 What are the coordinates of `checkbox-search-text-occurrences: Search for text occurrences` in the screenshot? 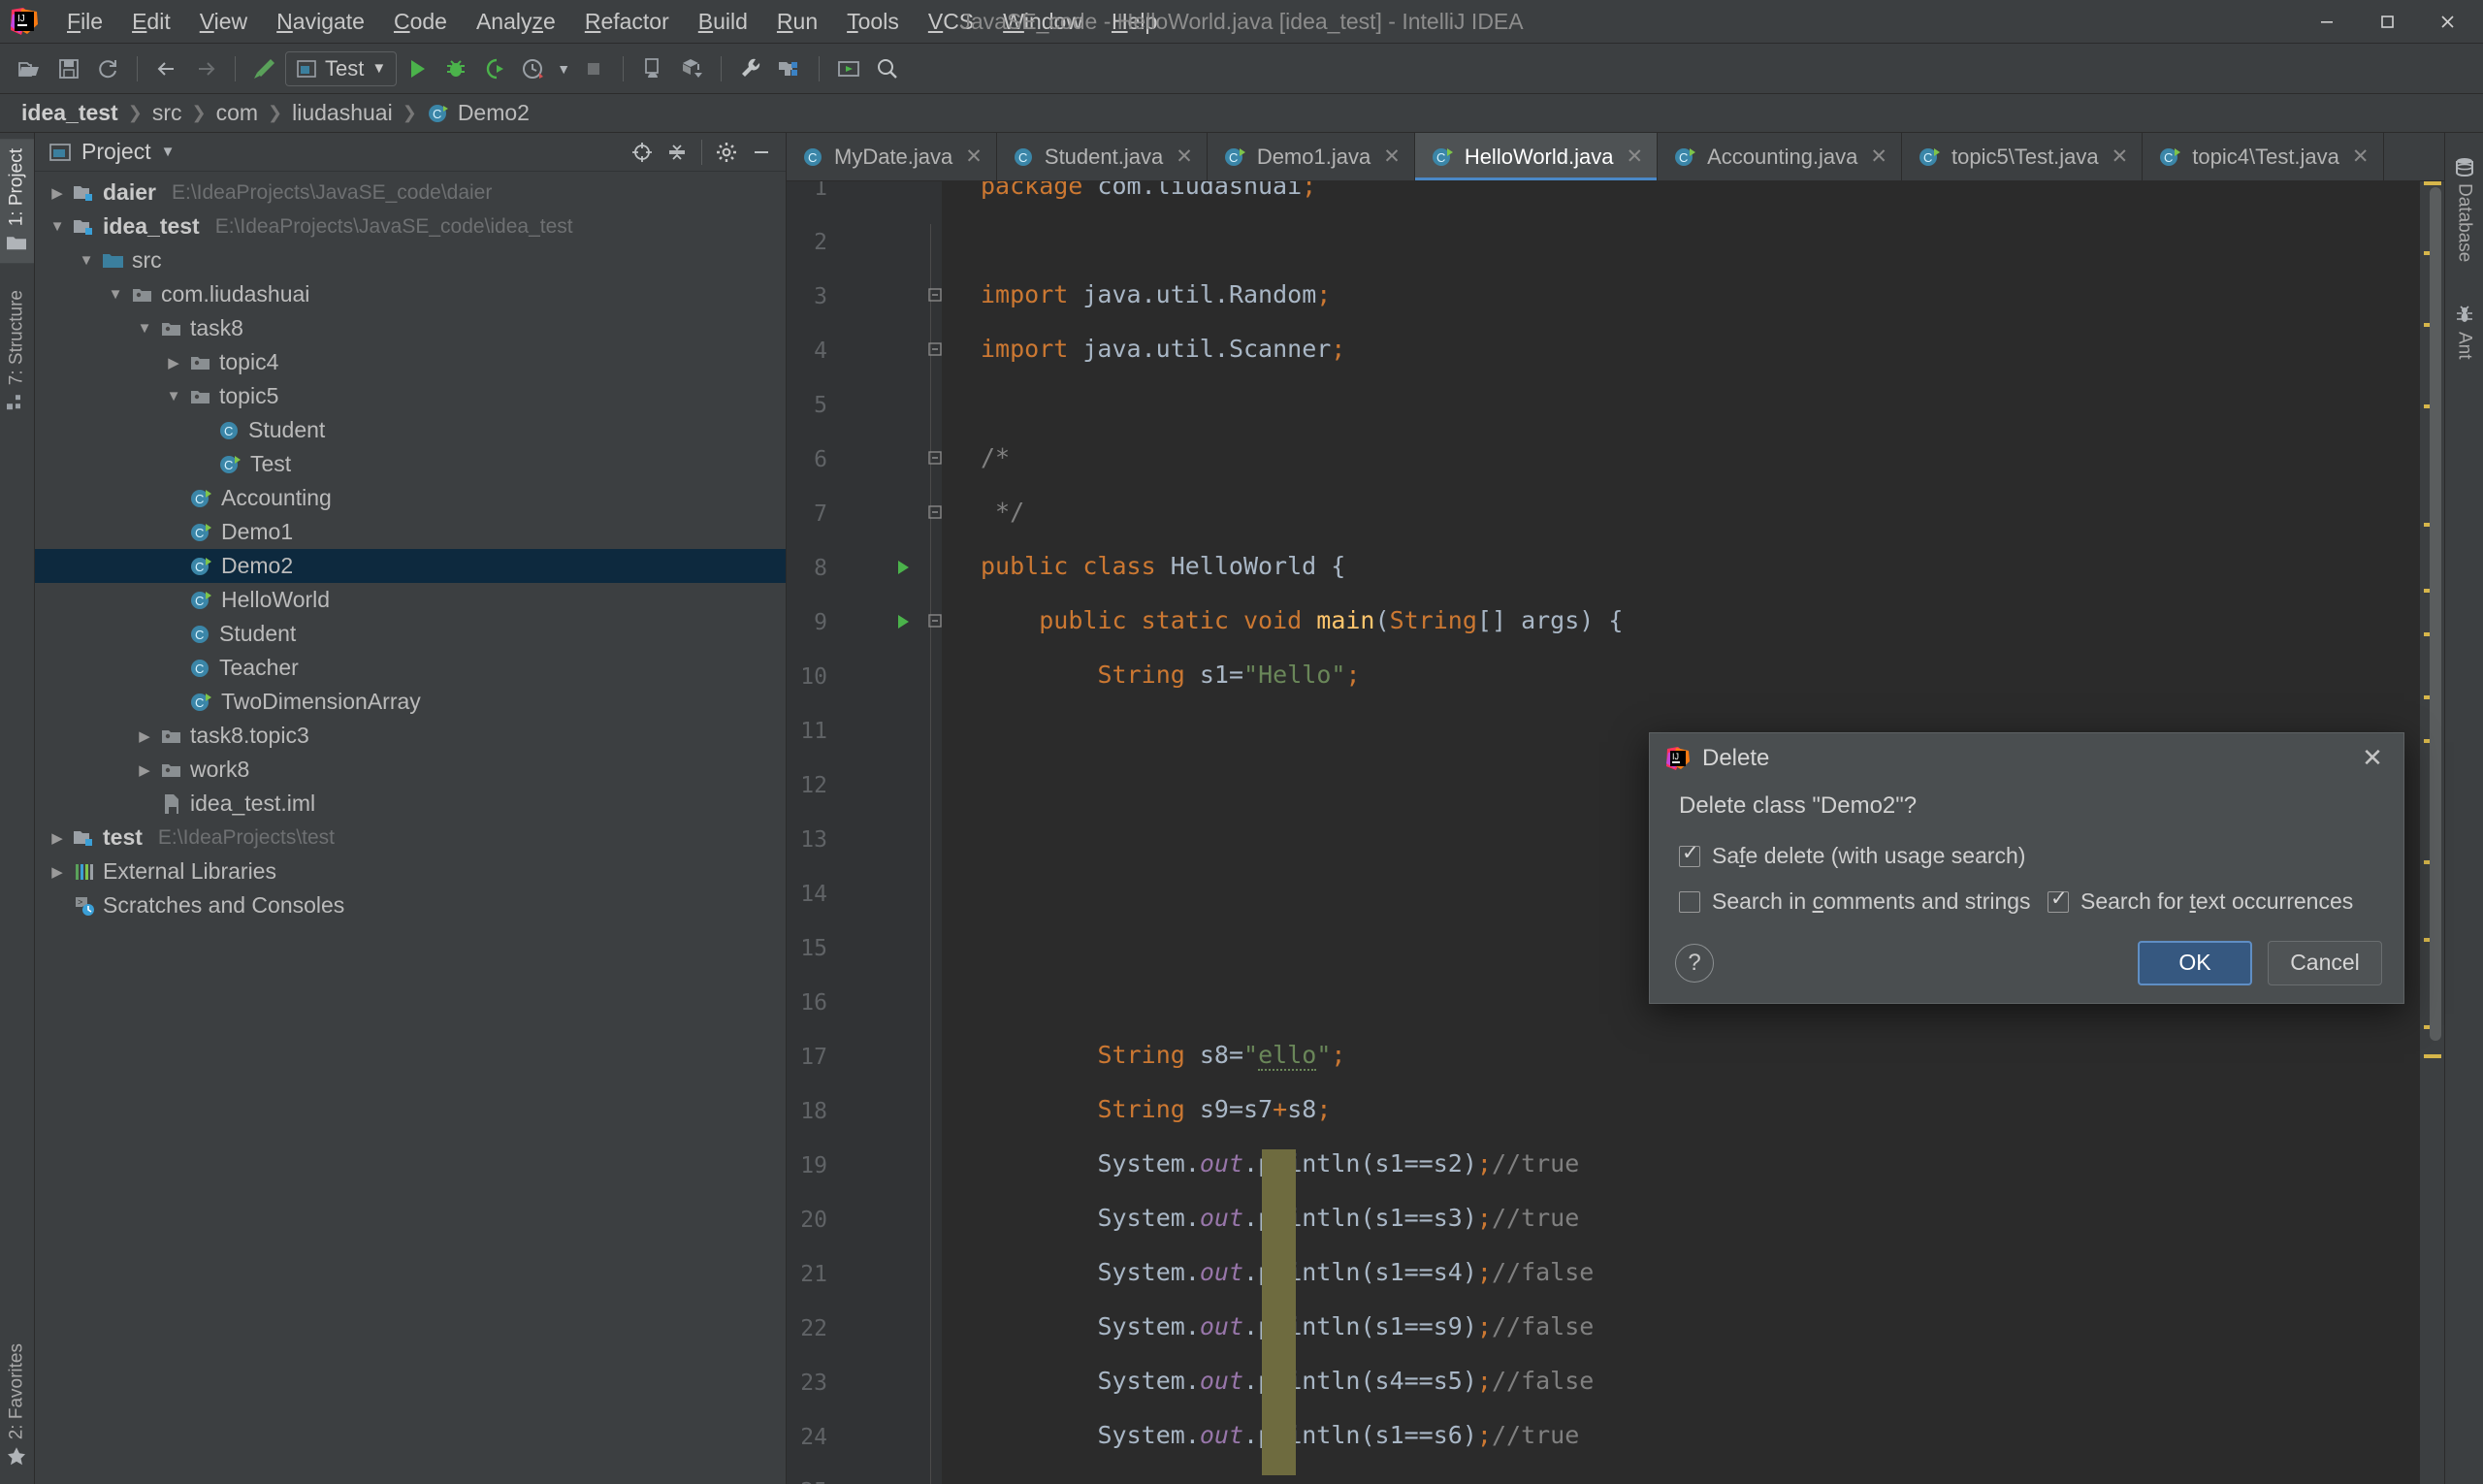 It's located at (2201, 901).